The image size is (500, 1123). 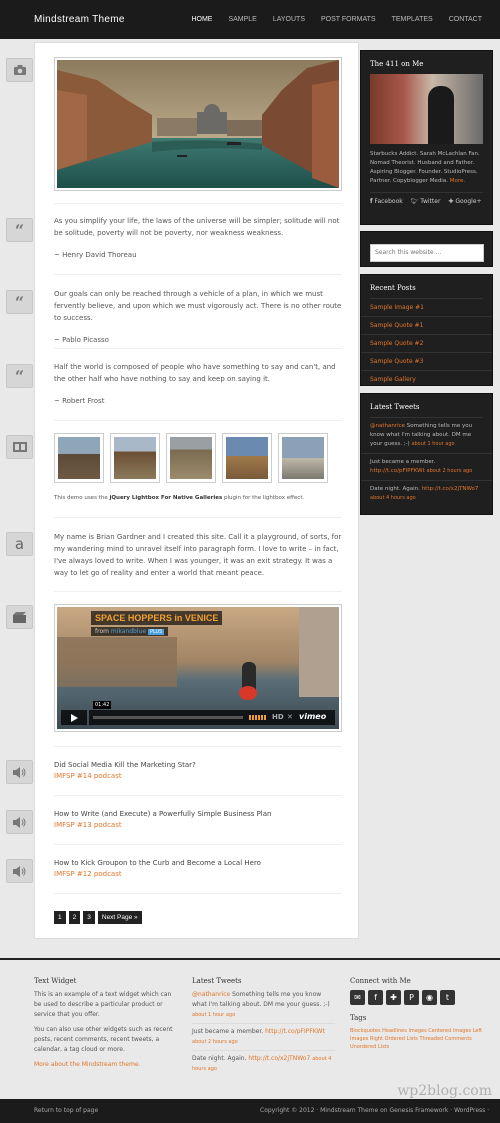 What do you see at coordinates (426, 379) in the screenshot?
I see `recent-post-link: Sample Gallery` at bounding box center [426, 379].